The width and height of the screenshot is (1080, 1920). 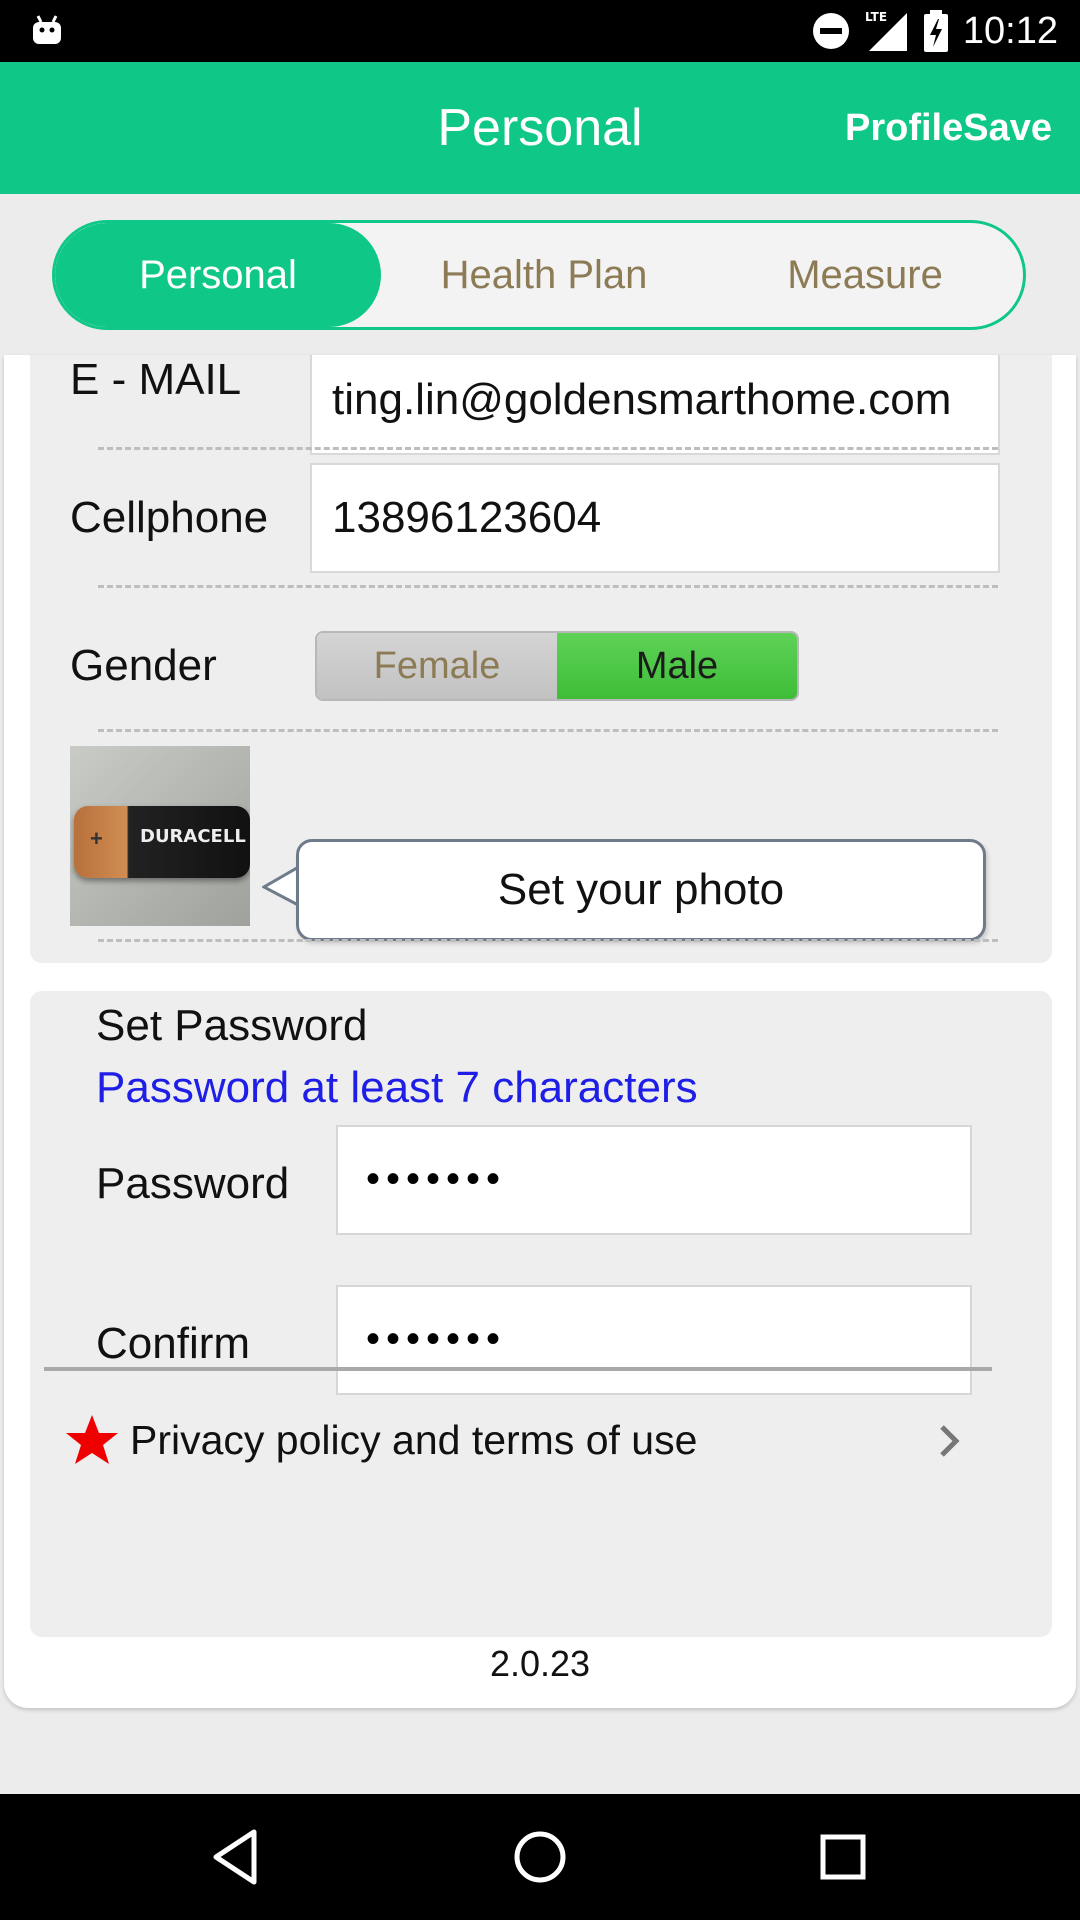 I want to click on email-label: E - MAIL, so click(x=156, y=379).